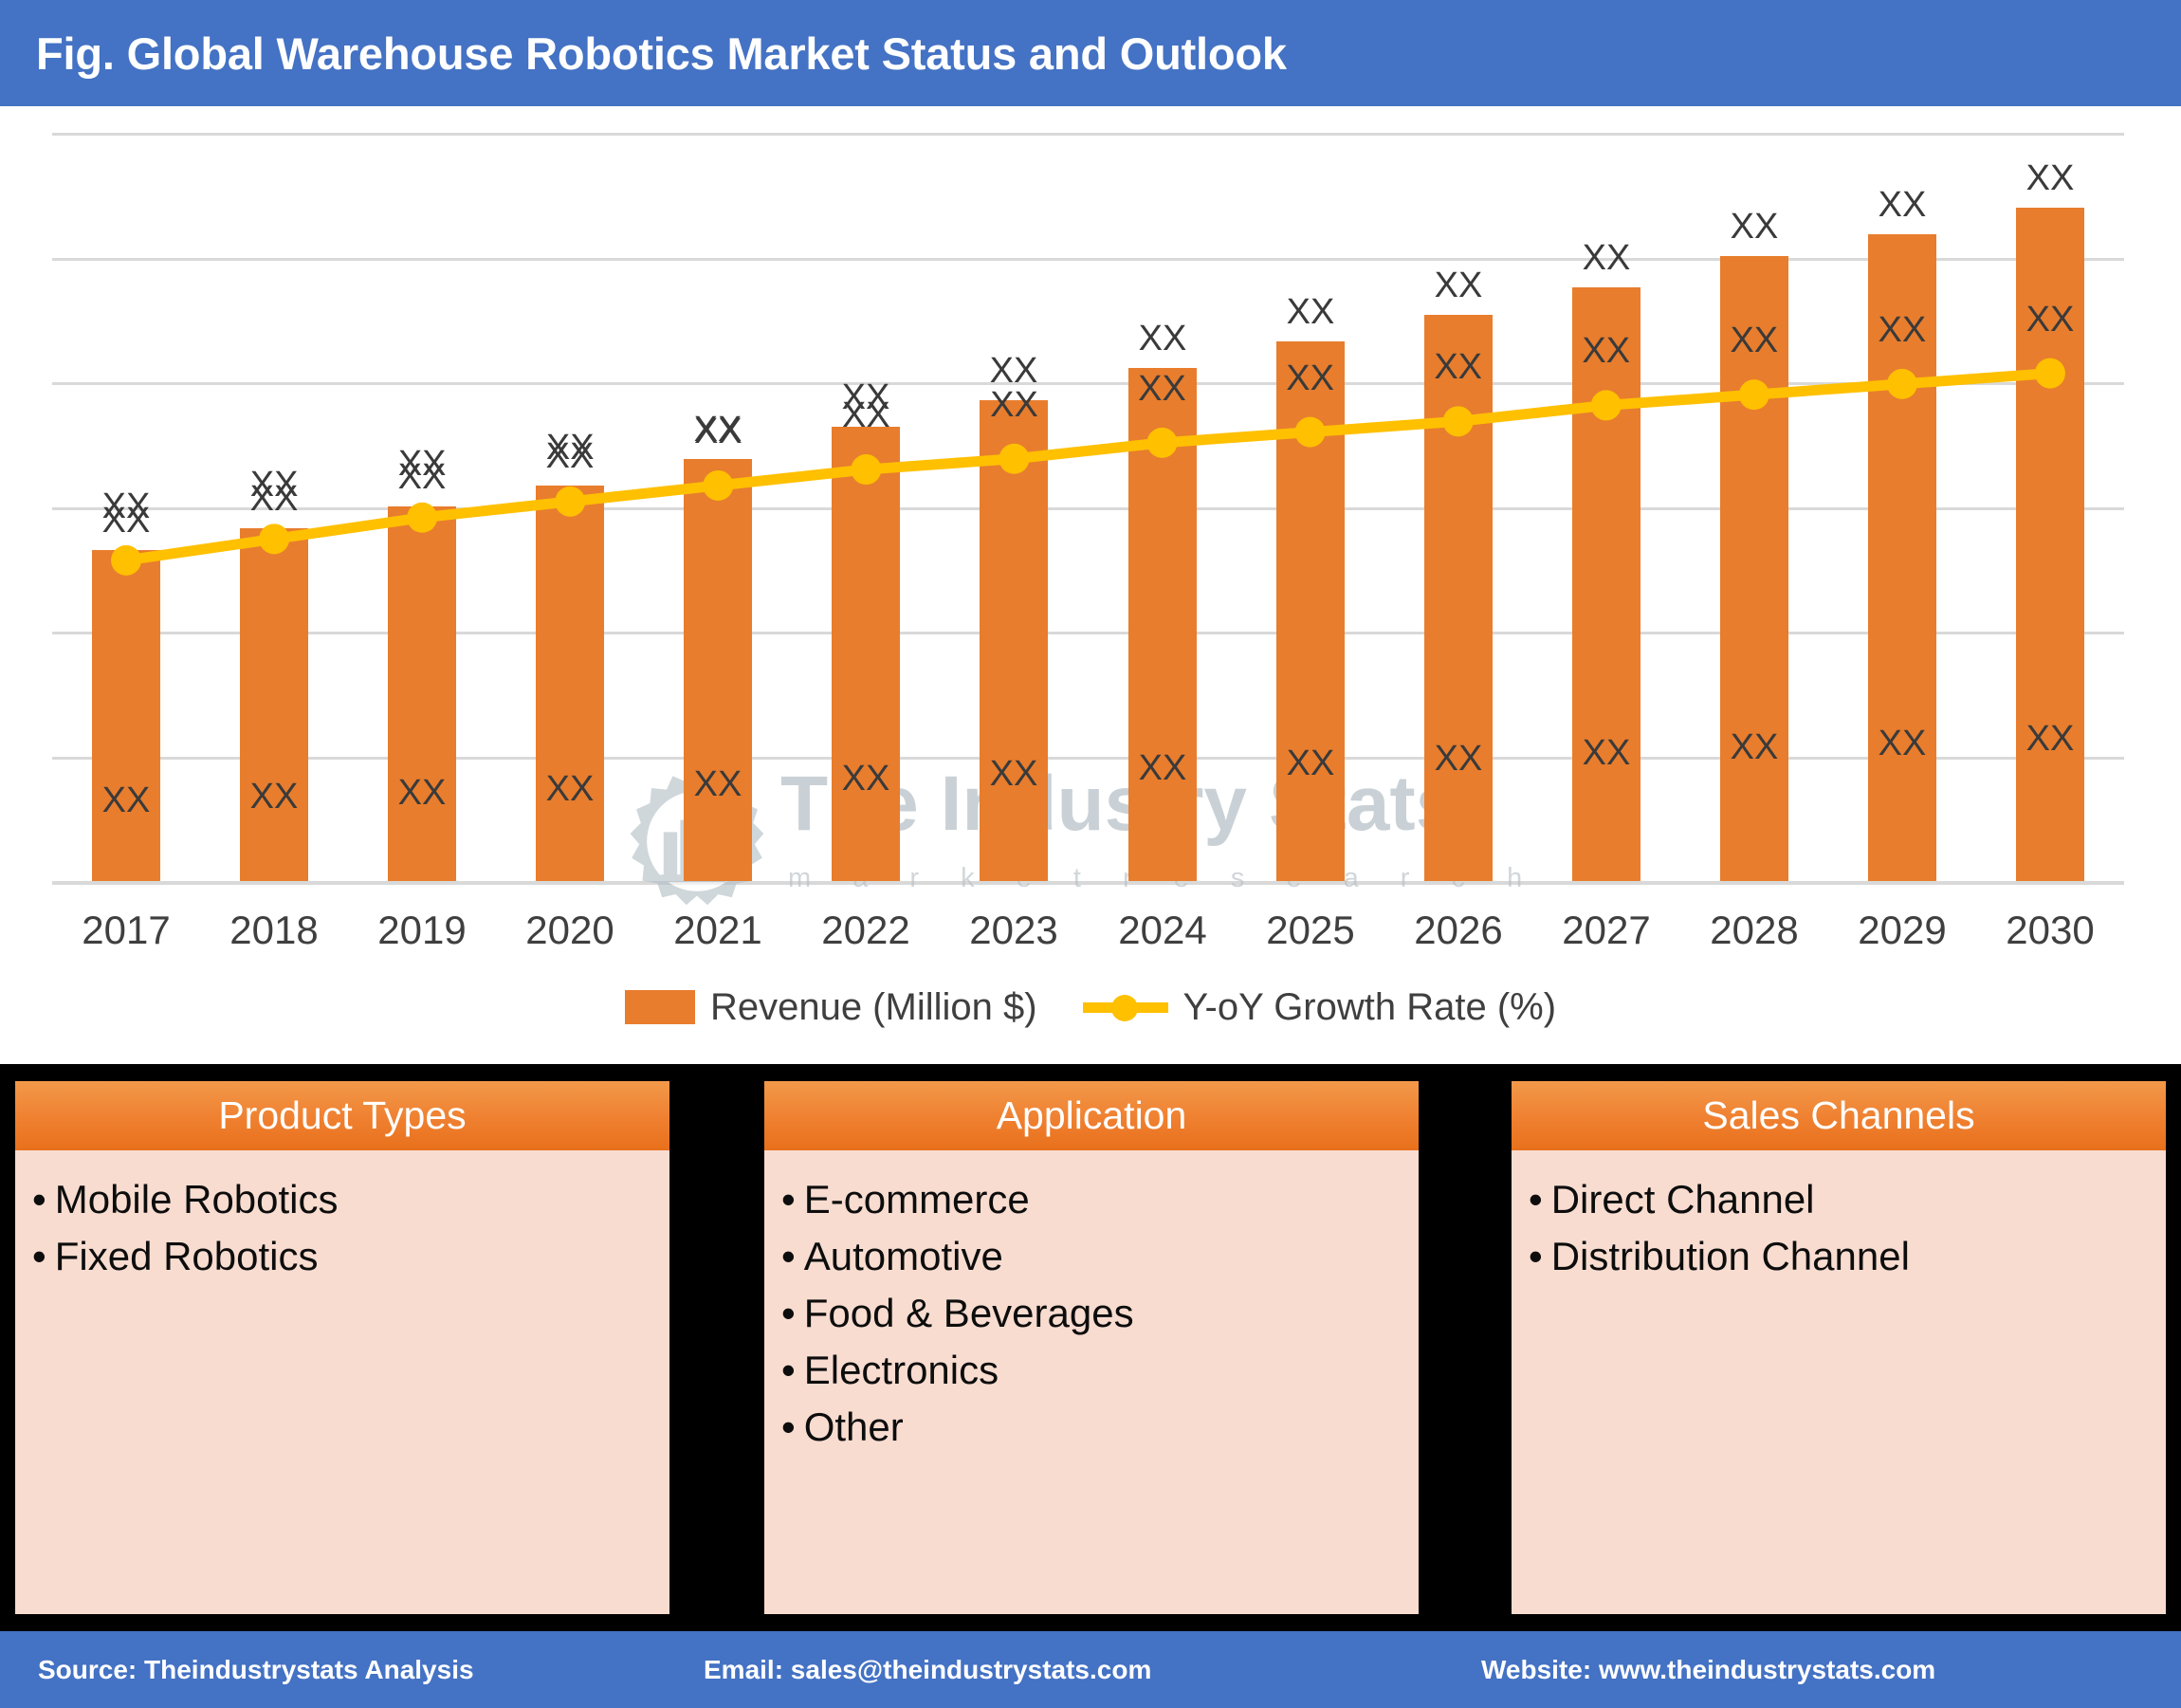 The width and height of the screenshot is (2181, 1708). What do you see at coordinates (196, 1199) in the screenshot?
I see `list-item-label: Mobile Robotics` at bounding box center [196, 1199].